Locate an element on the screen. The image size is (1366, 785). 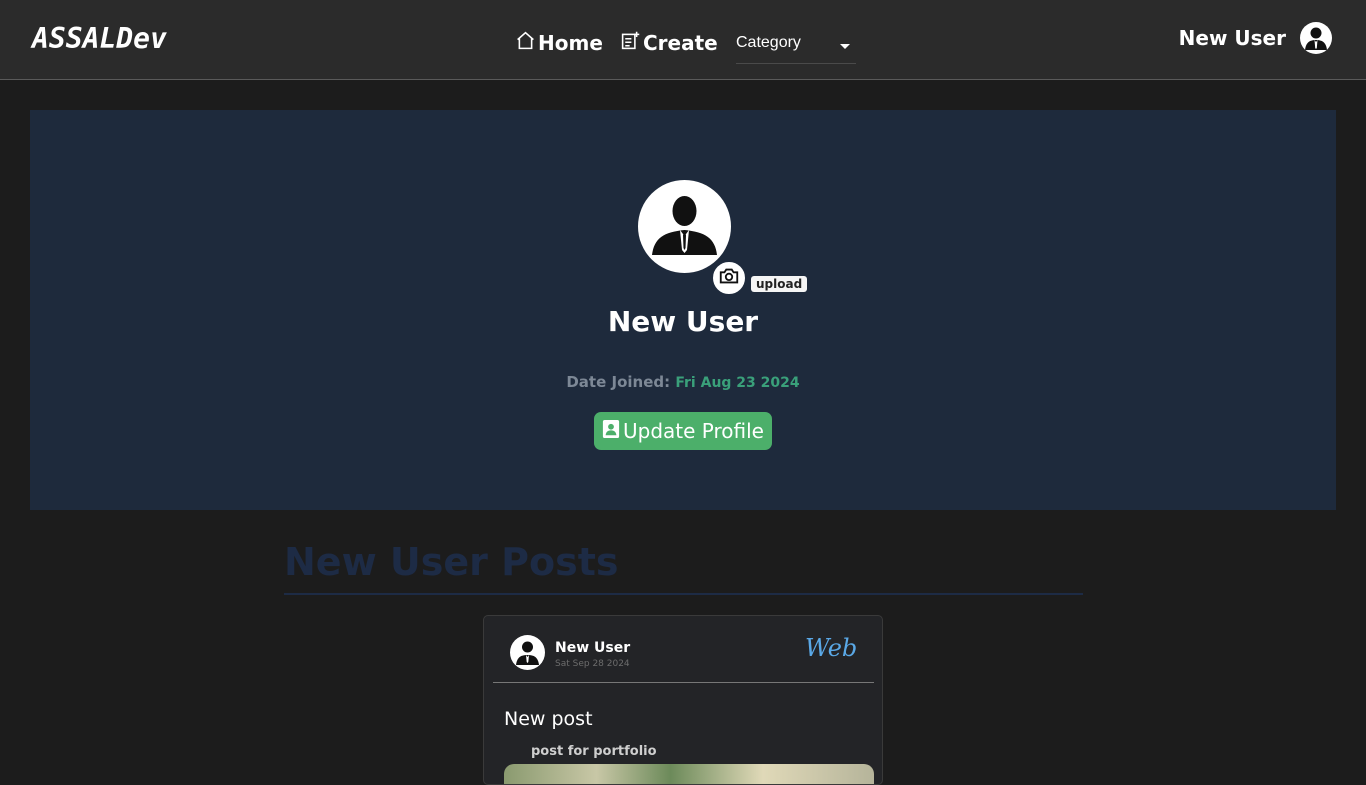
nav-create-link: Create is located at coordinates (669, 43).